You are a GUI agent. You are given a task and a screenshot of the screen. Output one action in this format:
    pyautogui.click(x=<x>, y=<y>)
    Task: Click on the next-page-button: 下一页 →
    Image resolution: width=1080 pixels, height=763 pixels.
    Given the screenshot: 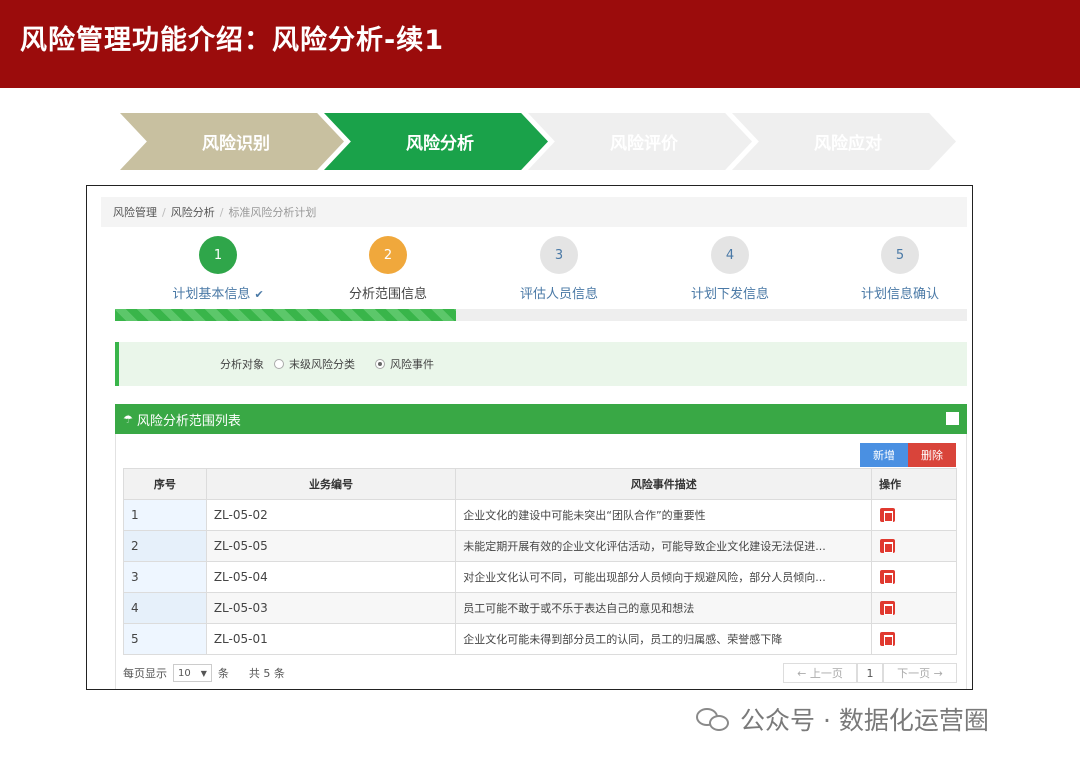 What is the action you would take?
    pyautogui.click(x=920, y=673)
    